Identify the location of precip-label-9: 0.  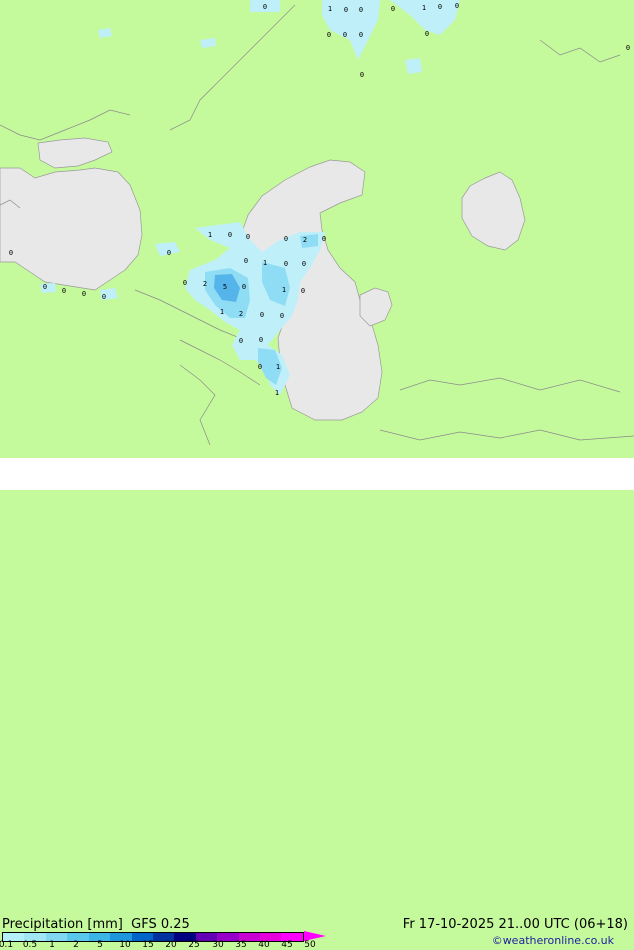
(345, 35).